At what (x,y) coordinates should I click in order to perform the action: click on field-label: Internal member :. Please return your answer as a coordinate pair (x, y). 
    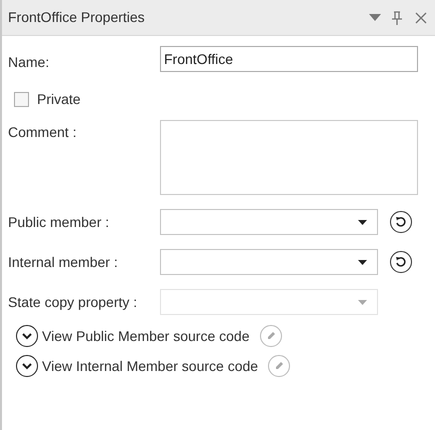
    Looking at the image, I should click on (63, 262).